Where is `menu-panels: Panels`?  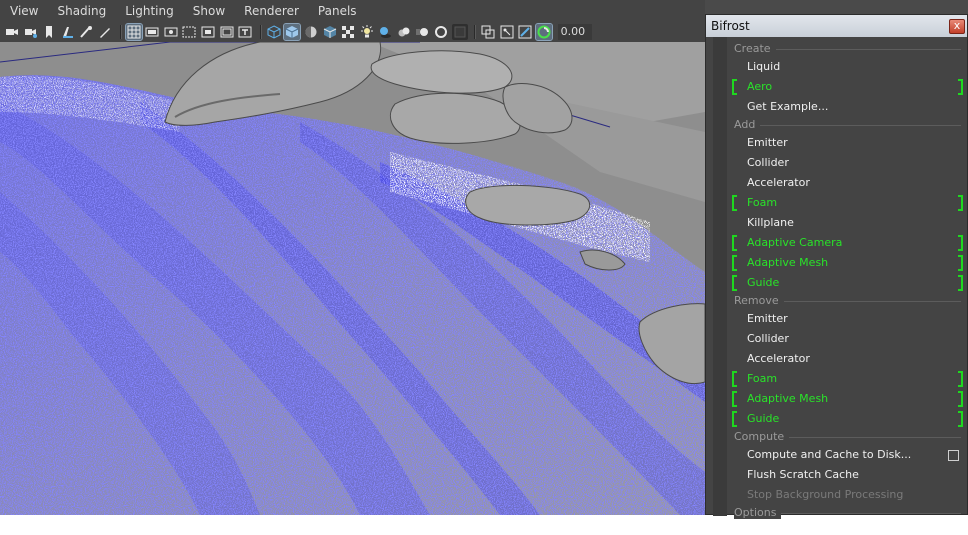 menu-panels: Panels is located at coordinates (337, 11).